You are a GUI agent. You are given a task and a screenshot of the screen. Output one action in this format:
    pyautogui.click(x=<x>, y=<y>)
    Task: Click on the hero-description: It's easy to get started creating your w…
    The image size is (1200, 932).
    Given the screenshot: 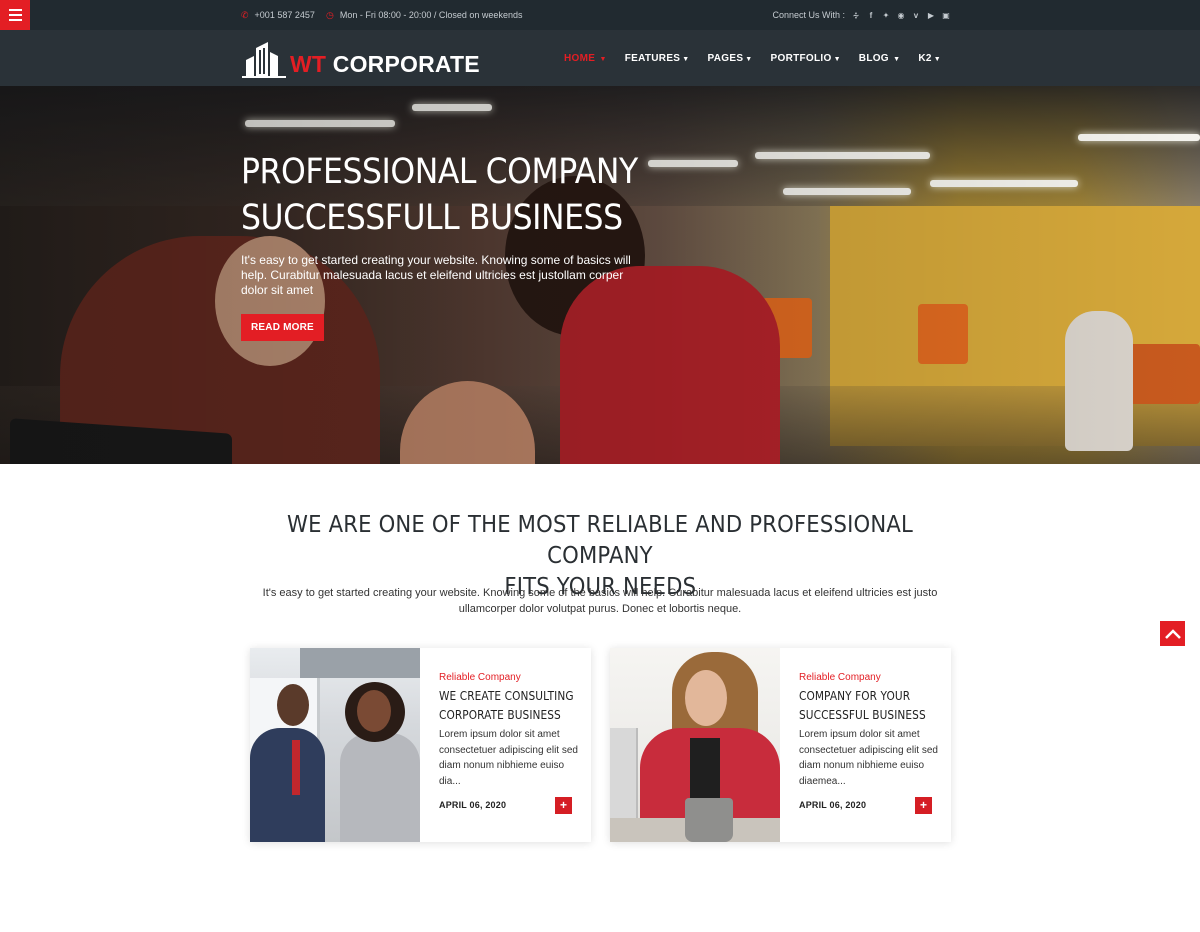 What is the action you would take?
    pyautogui.click(x=436, y=275)
    